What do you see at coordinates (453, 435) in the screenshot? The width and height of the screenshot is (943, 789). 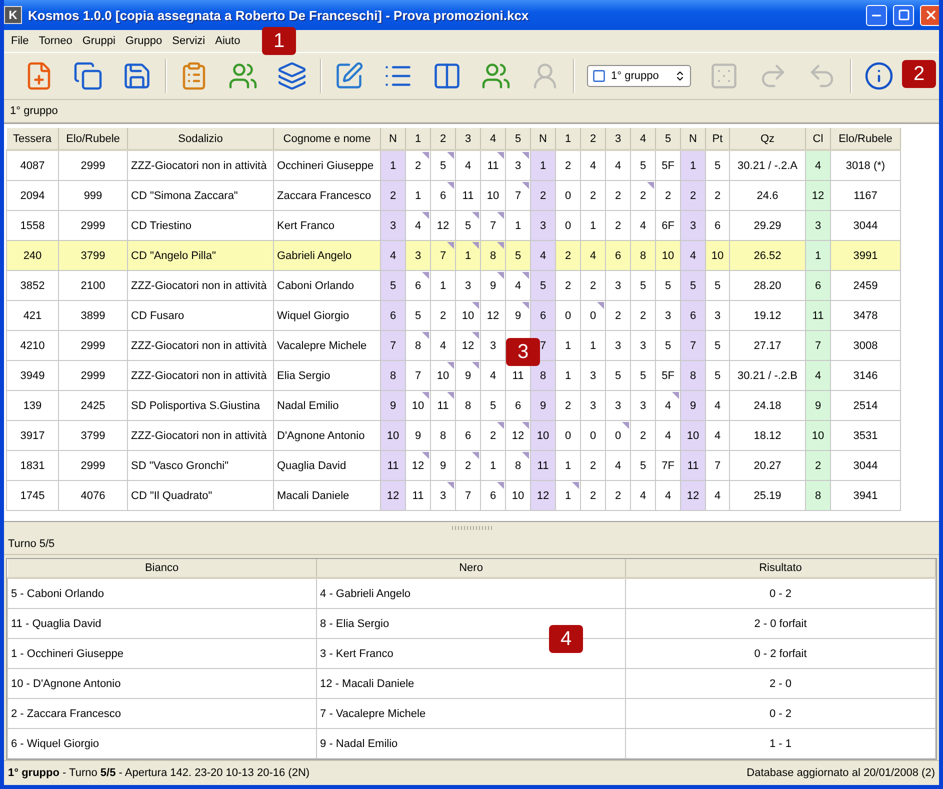 I see `table-row: 3917 3799 ZZZ-Giocatori non in attività D'Agnone Antonio 10 9 8 6 2 12 10 0 0 0 2 4 10 4 18.12 10 3531` at bounding box center [453, 435].